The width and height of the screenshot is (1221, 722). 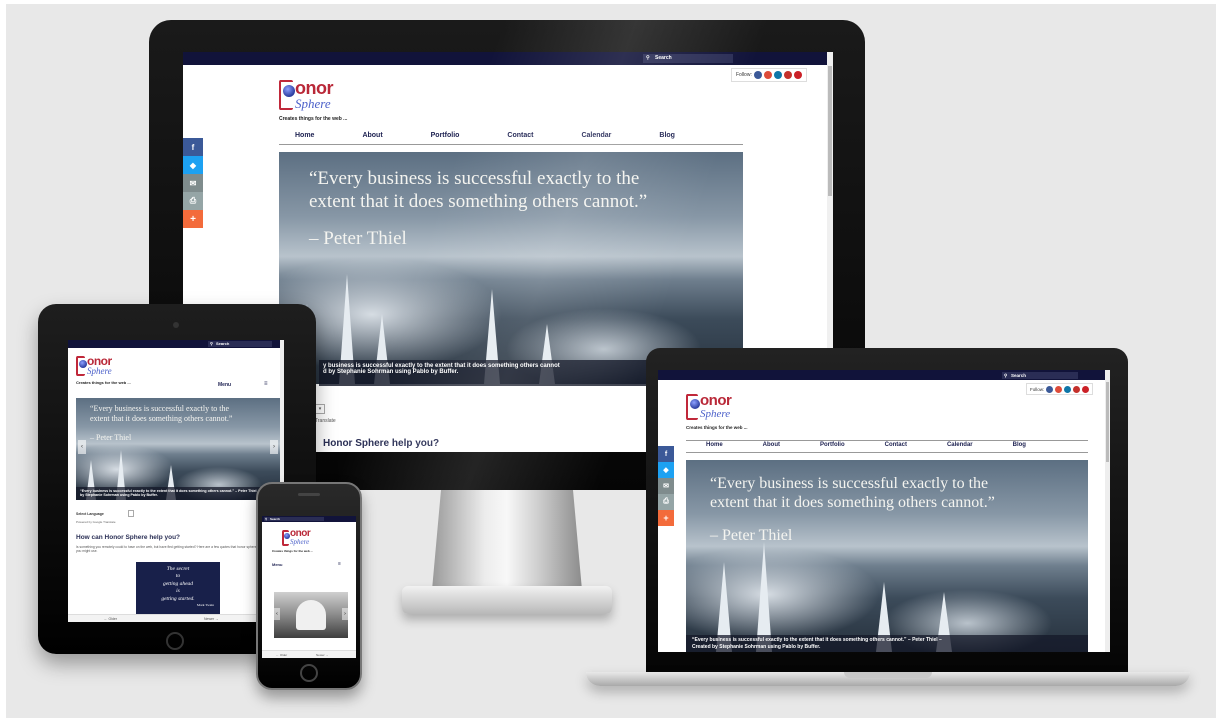 I want to click on arrow-left-icon: ←, so click(x=277, y=655).